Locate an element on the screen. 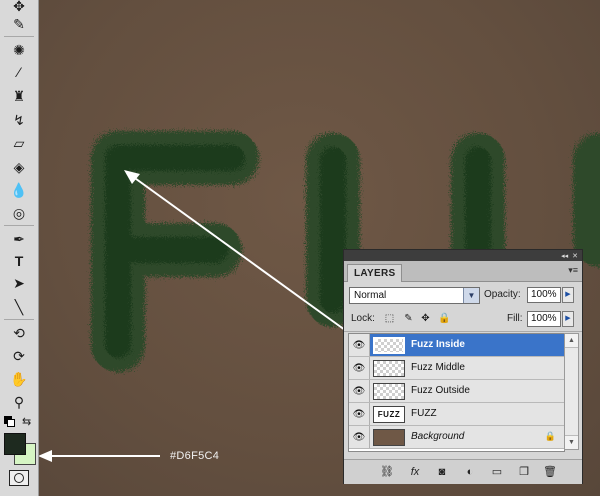 This screenshot has height=496, width=600. blend-mode-select: Normal ▼ is located at coordinates (414, 295).